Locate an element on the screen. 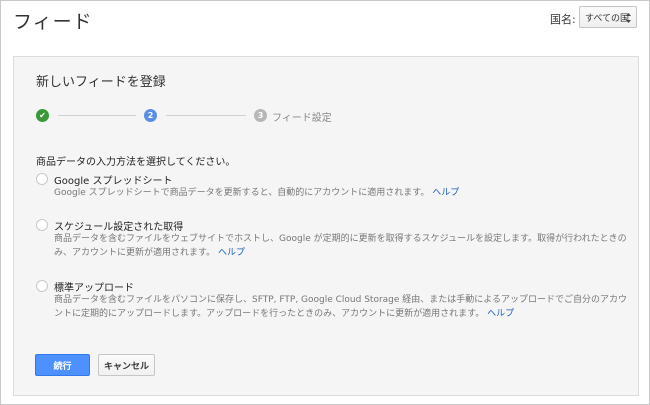 Image resolution: width=650 pixels, height=405 pixels. select-arrows-icon is located at coordinates (628, 18).